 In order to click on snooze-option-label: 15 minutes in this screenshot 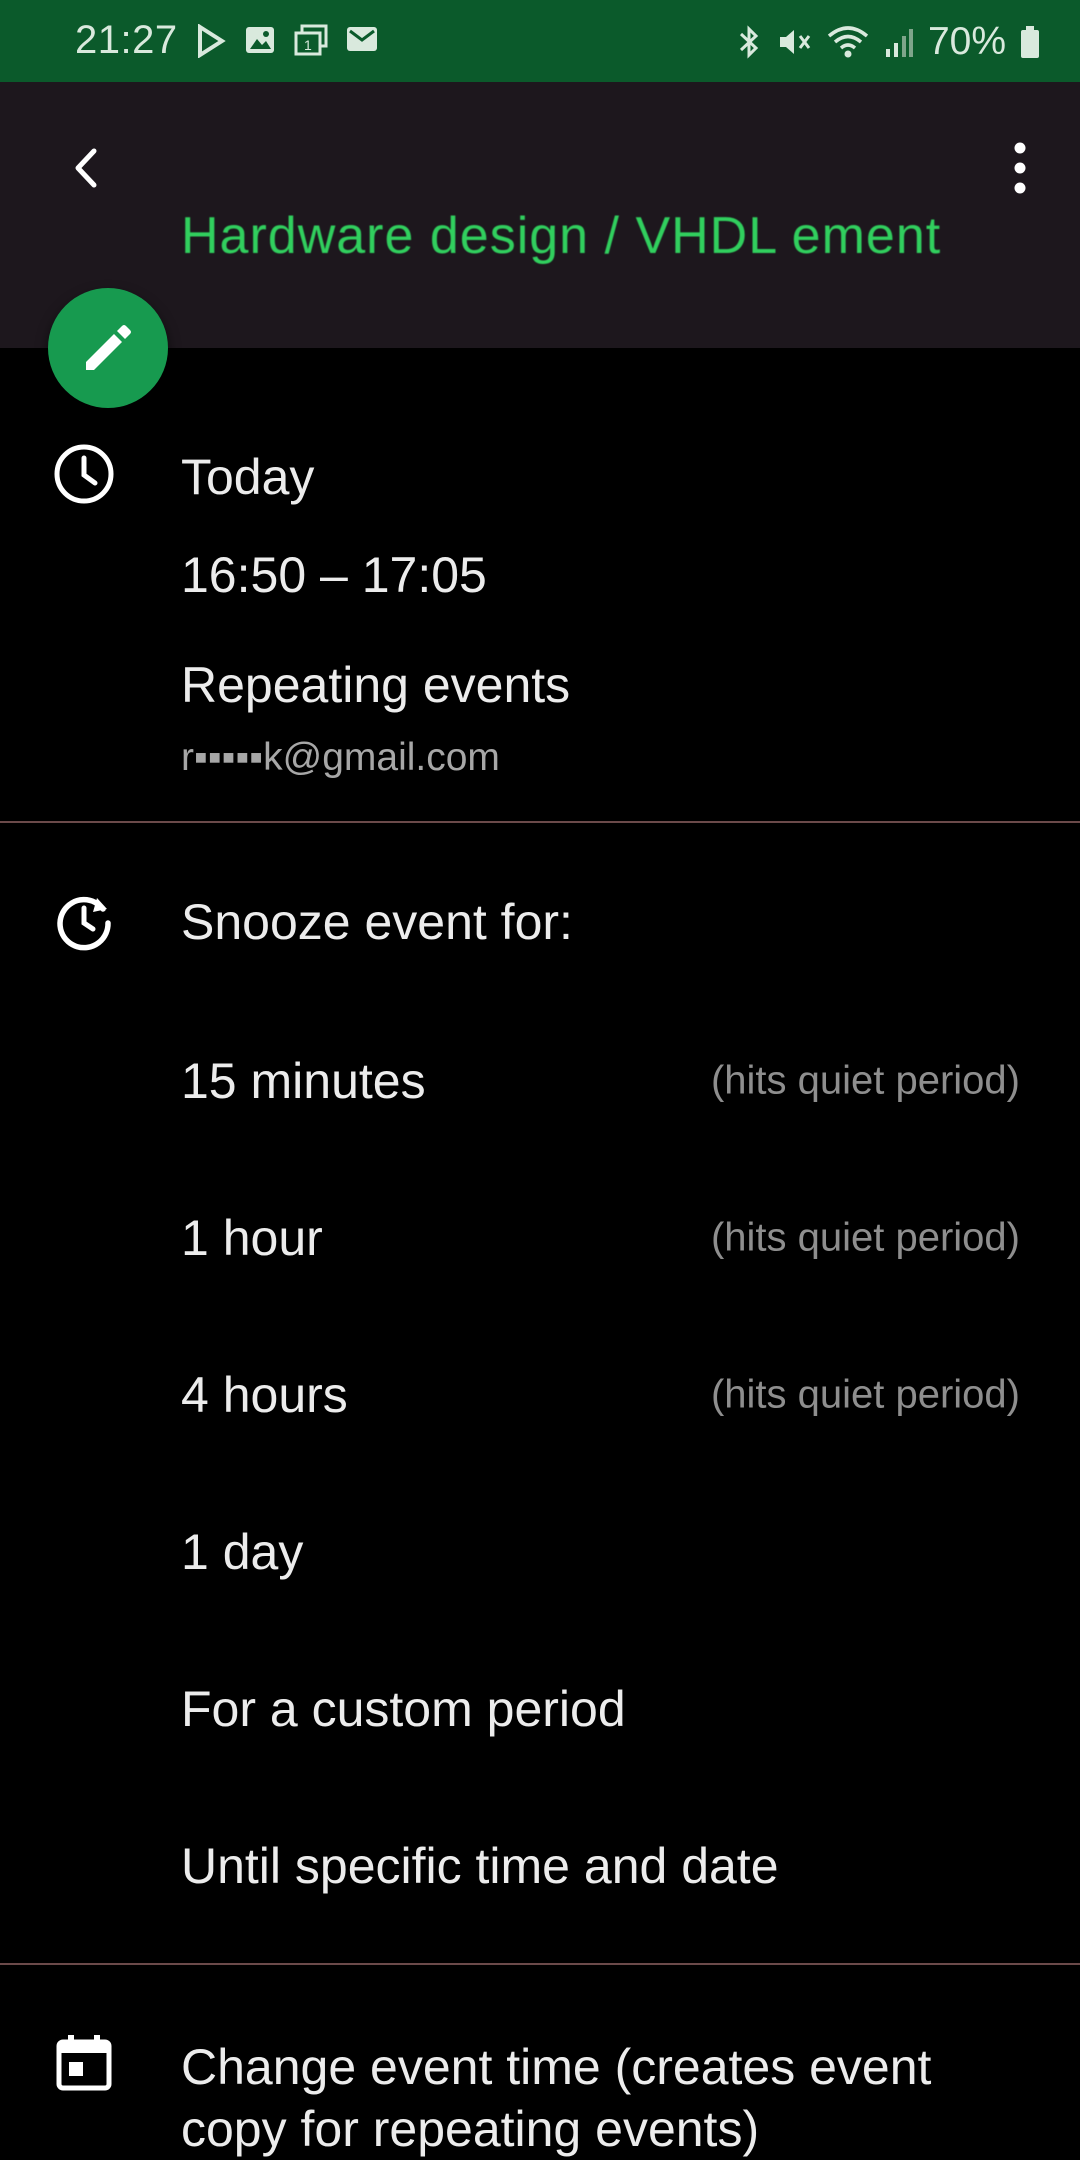, I will do `click(303, 1080)`.